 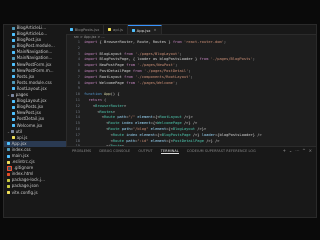 What do you see at coordinates (109, 105) in the screenshot?
I see `code-token: BrowserRouter` at bounding box center [109, 105].